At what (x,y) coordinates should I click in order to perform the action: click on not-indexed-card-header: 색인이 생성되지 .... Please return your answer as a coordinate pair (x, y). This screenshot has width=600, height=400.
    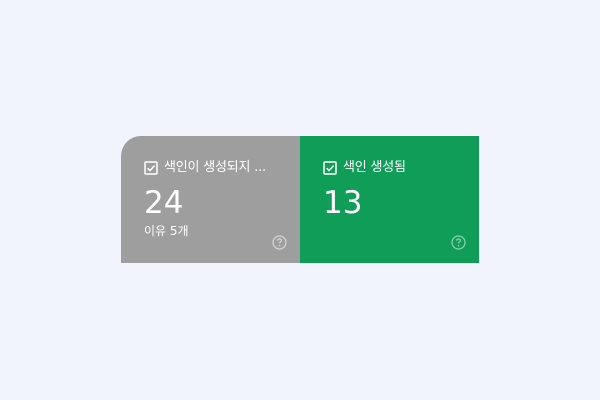
    Looking at the image, I should click on (205, 168).